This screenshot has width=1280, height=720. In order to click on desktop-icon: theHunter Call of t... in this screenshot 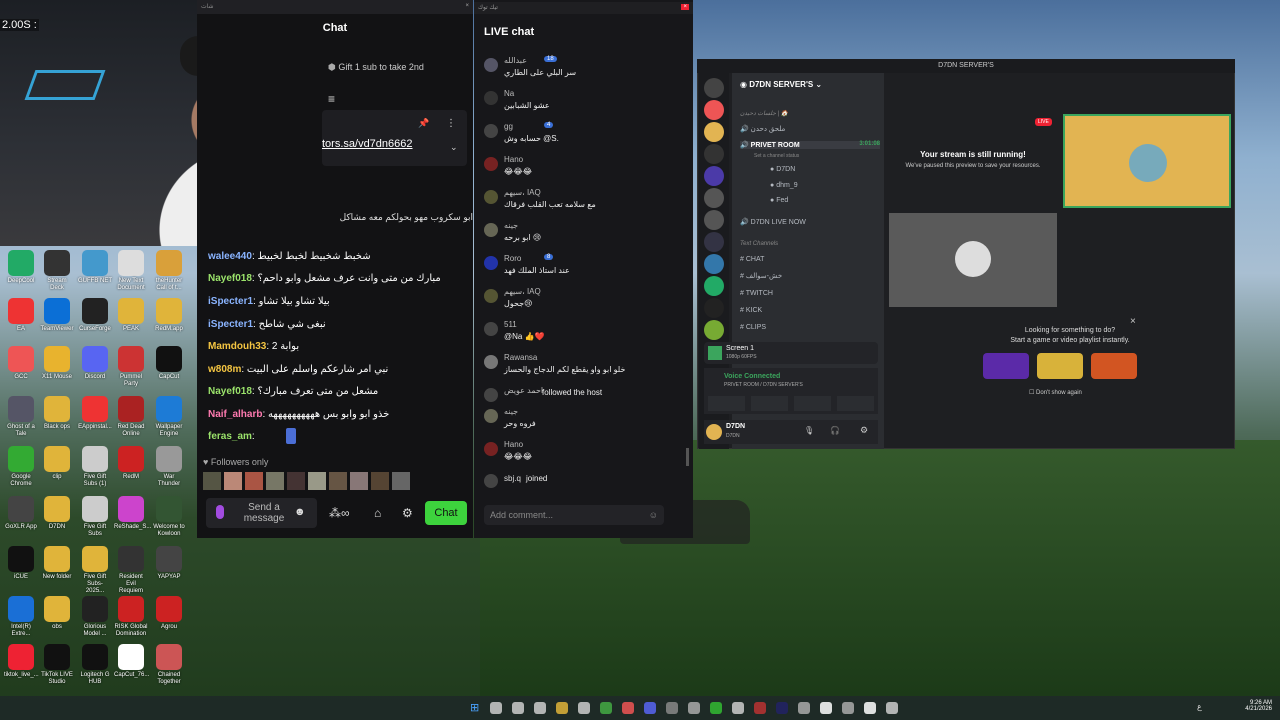, I will do `click(169, 271)`.